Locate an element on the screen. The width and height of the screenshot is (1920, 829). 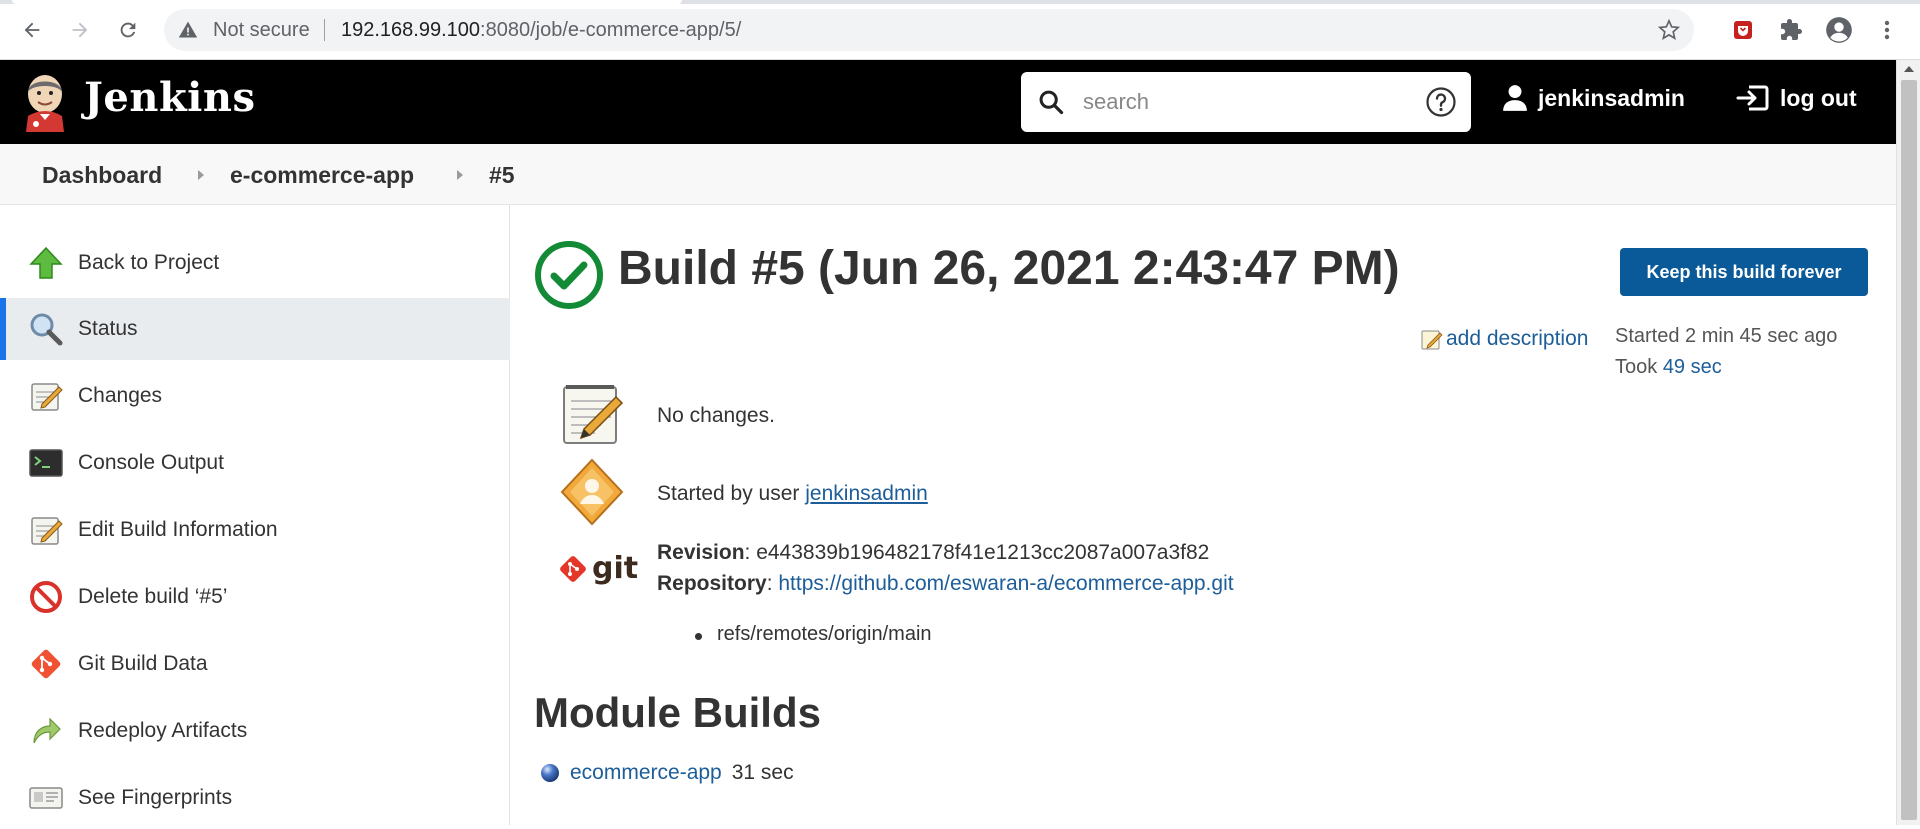
scroll-up-arrow-icon is located at coordinates (1909, 69).